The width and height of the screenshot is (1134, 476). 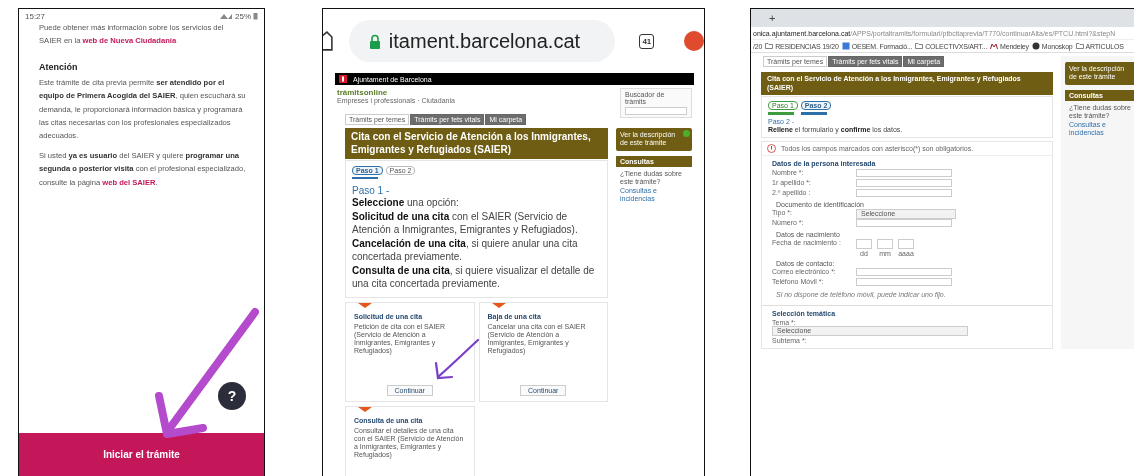 I want to click on lock-icon, so click(x=374, y=41).